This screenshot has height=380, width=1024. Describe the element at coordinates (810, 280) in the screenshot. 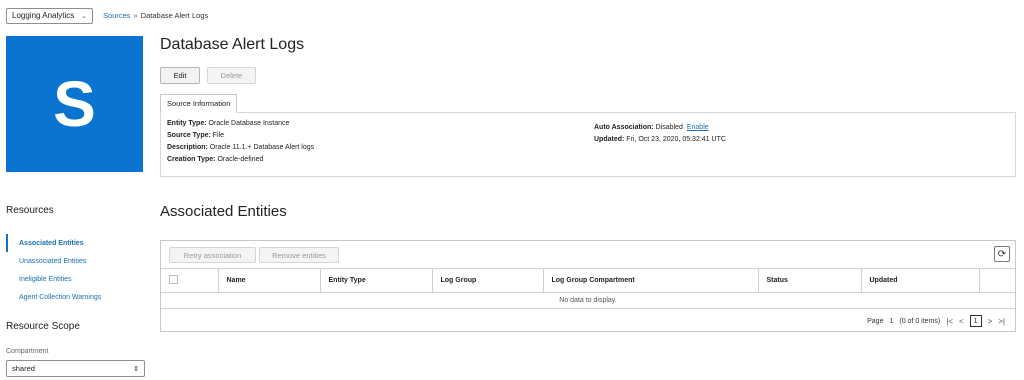

I see `column-header-status: Status` at that location.